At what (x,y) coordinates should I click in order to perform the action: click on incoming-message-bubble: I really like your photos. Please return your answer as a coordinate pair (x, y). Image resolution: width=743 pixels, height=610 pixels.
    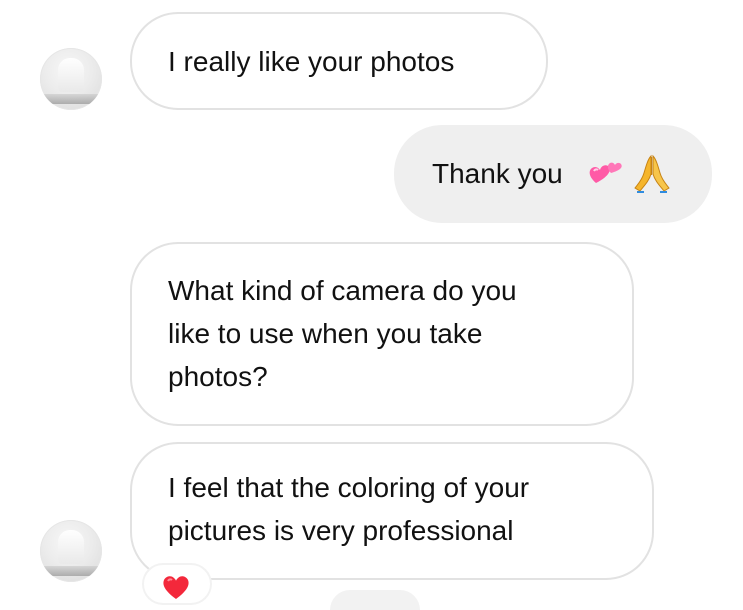
    Looking at the image, I should click on (339, 61).